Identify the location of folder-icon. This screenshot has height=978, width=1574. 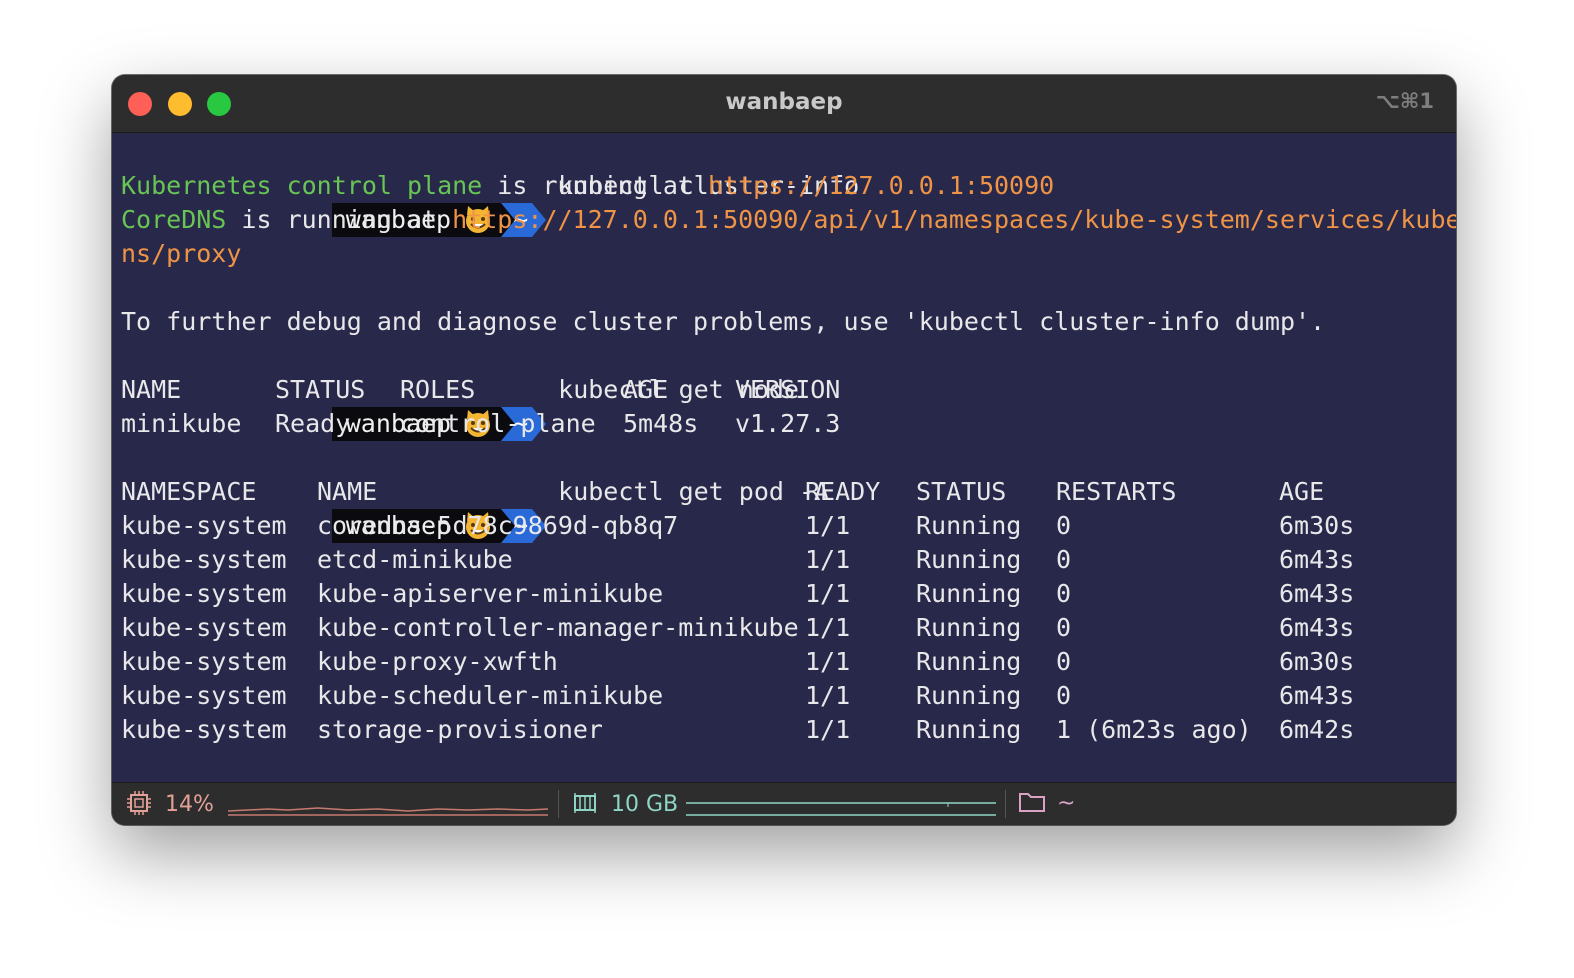
(1032, 802).